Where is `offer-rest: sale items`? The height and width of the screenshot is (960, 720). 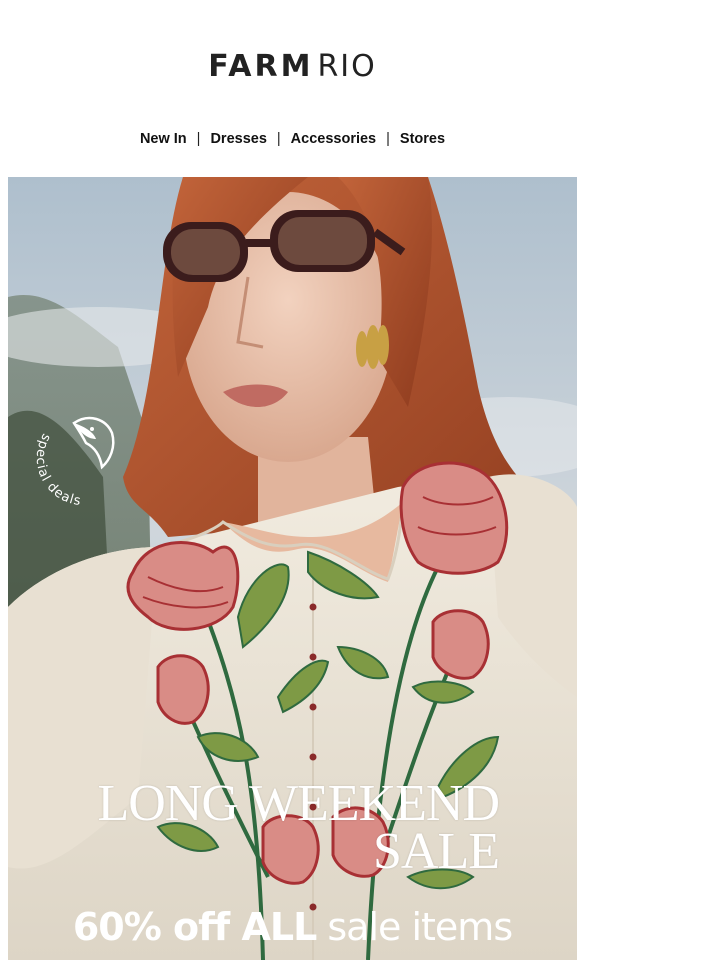 offer-rest: sale items is located at coordinates (420, 927).